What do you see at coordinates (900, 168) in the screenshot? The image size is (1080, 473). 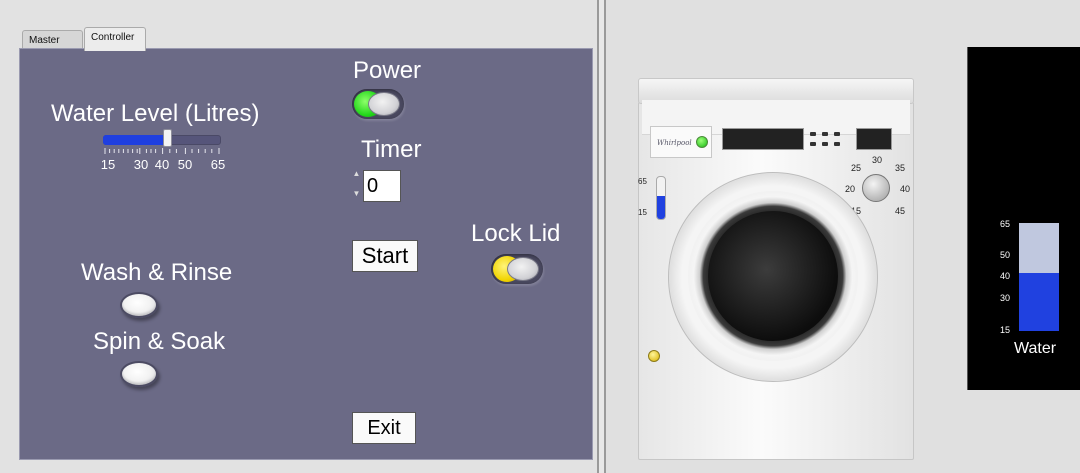 I see `washer-dial-label: 35` at bounding box center [900, 168].